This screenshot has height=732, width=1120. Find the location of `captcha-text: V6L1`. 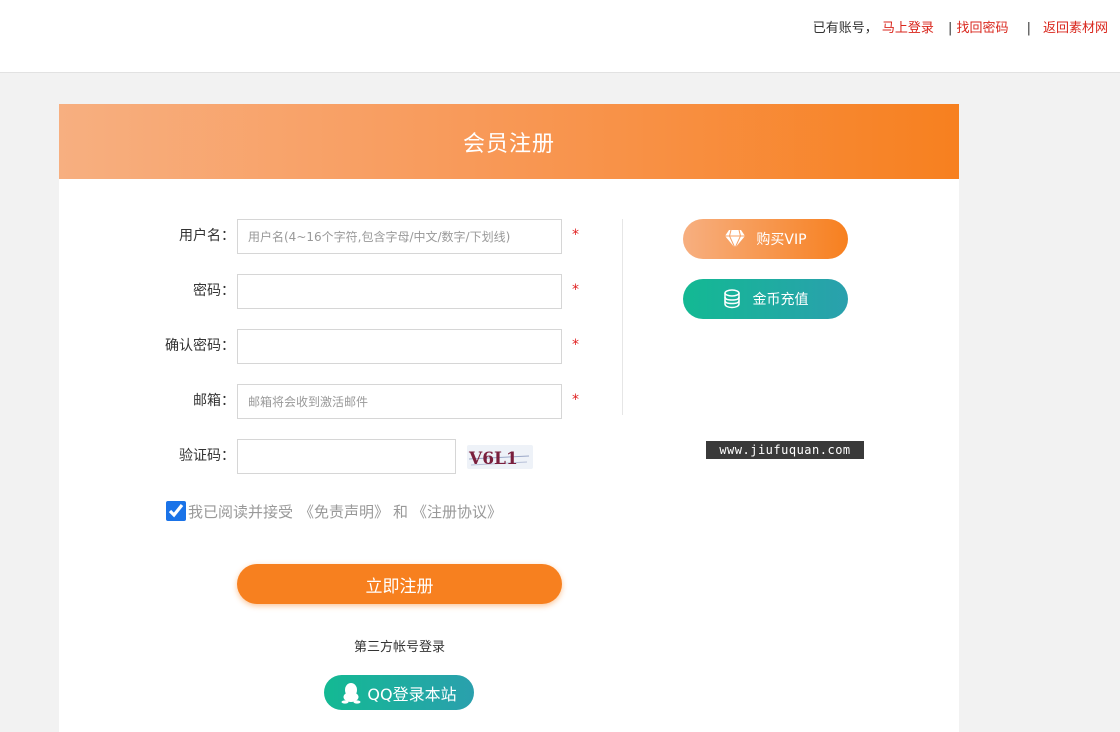

captcha-text: V6L1 is located at coordinates (493, 459).